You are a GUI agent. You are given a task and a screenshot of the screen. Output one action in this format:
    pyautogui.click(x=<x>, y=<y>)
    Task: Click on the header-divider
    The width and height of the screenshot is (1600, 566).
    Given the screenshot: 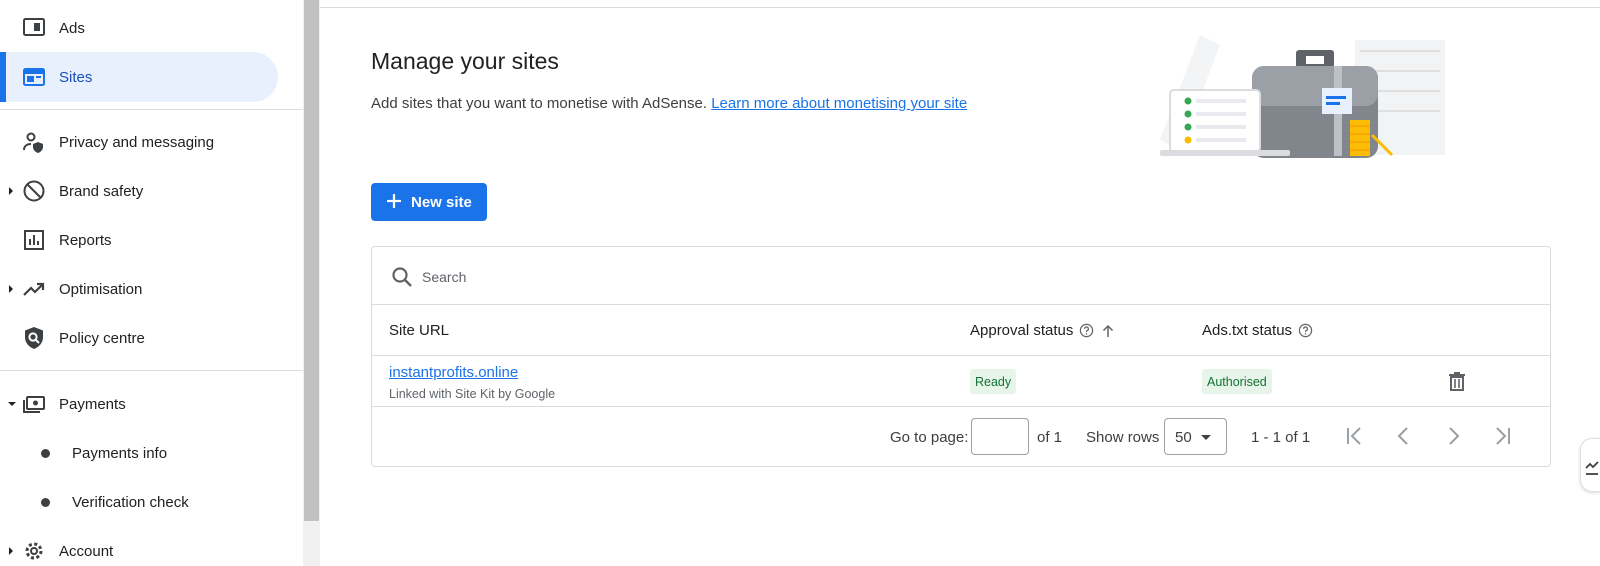 What is the action you would take?
    pyautogui.click(x=960, y=7)
    